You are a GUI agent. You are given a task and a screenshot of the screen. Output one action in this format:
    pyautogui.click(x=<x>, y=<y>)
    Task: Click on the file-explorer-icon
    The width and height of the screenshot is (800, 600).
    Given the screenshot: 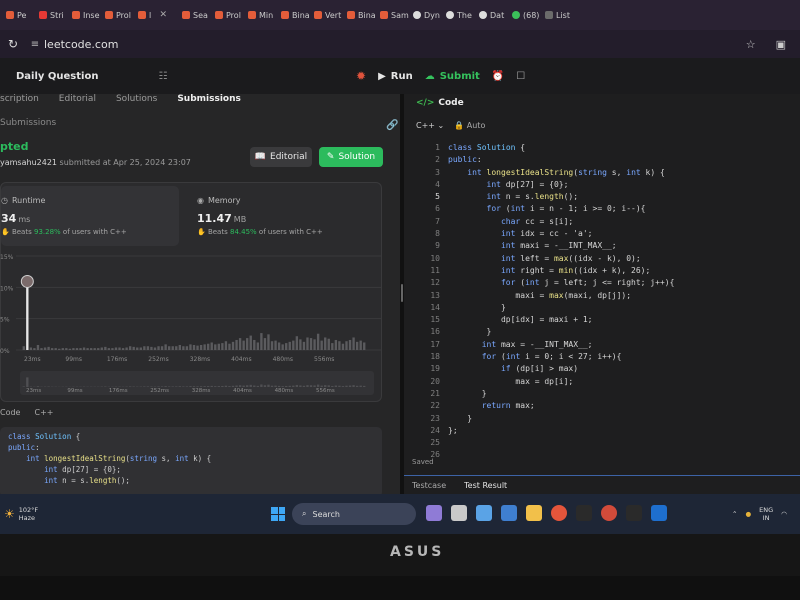 What is the action you would take?
    pyautogui.click(x=534, y=513)
    